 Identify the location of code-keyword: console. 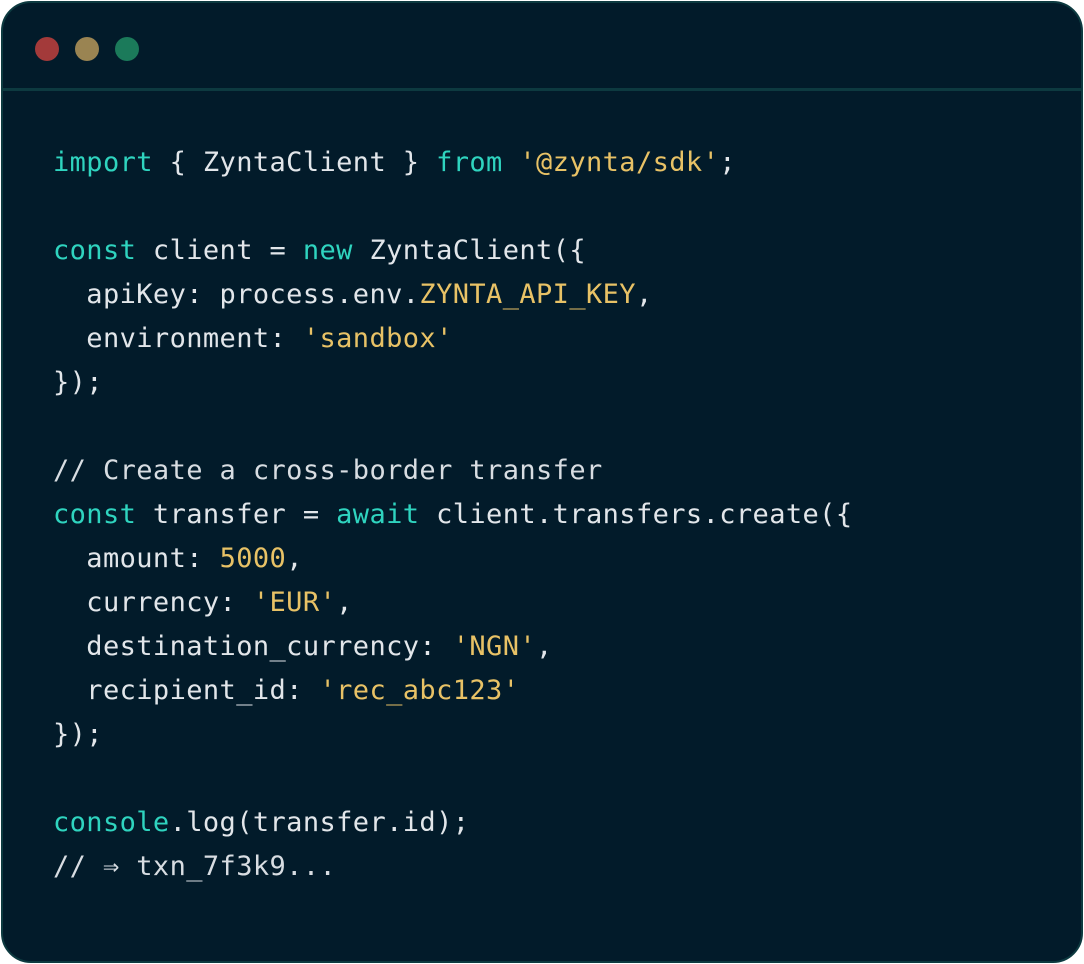
(111, 822).